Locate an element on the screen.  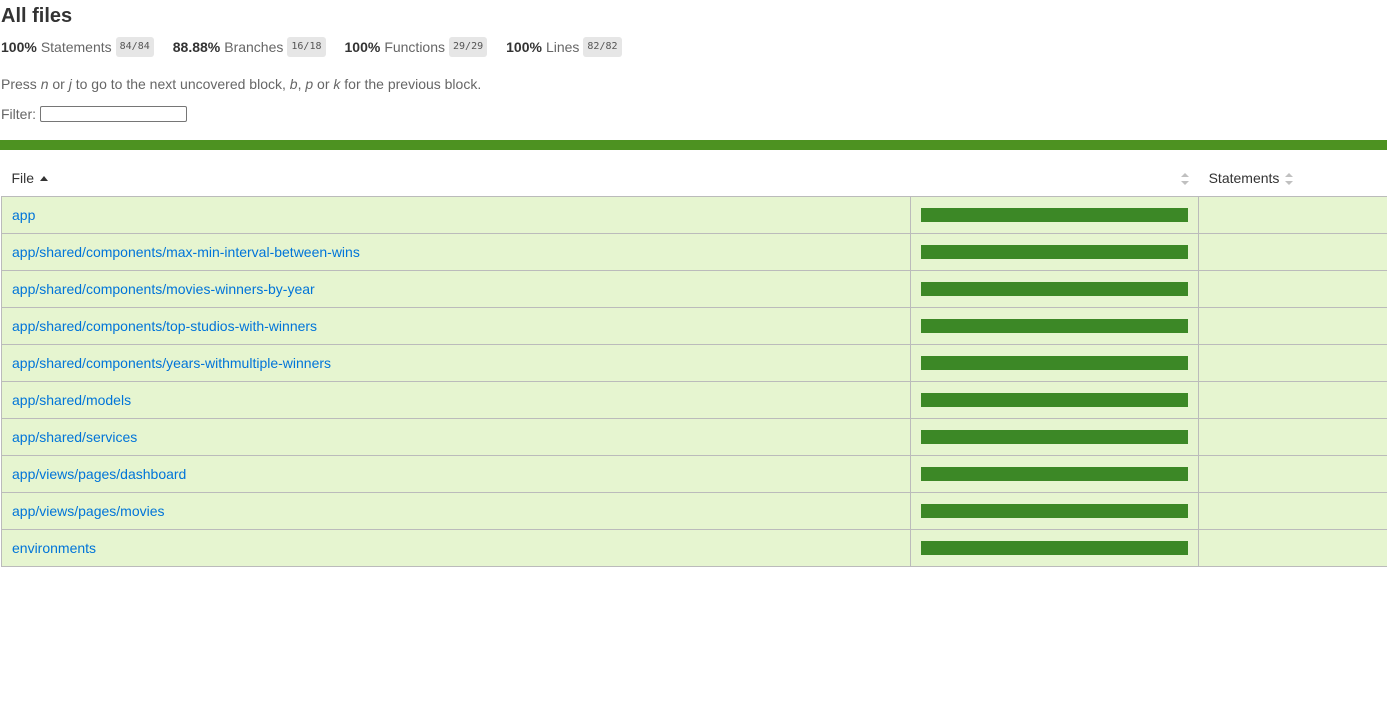
file-cell: app/shared/models is located at coordinates (456, 400).